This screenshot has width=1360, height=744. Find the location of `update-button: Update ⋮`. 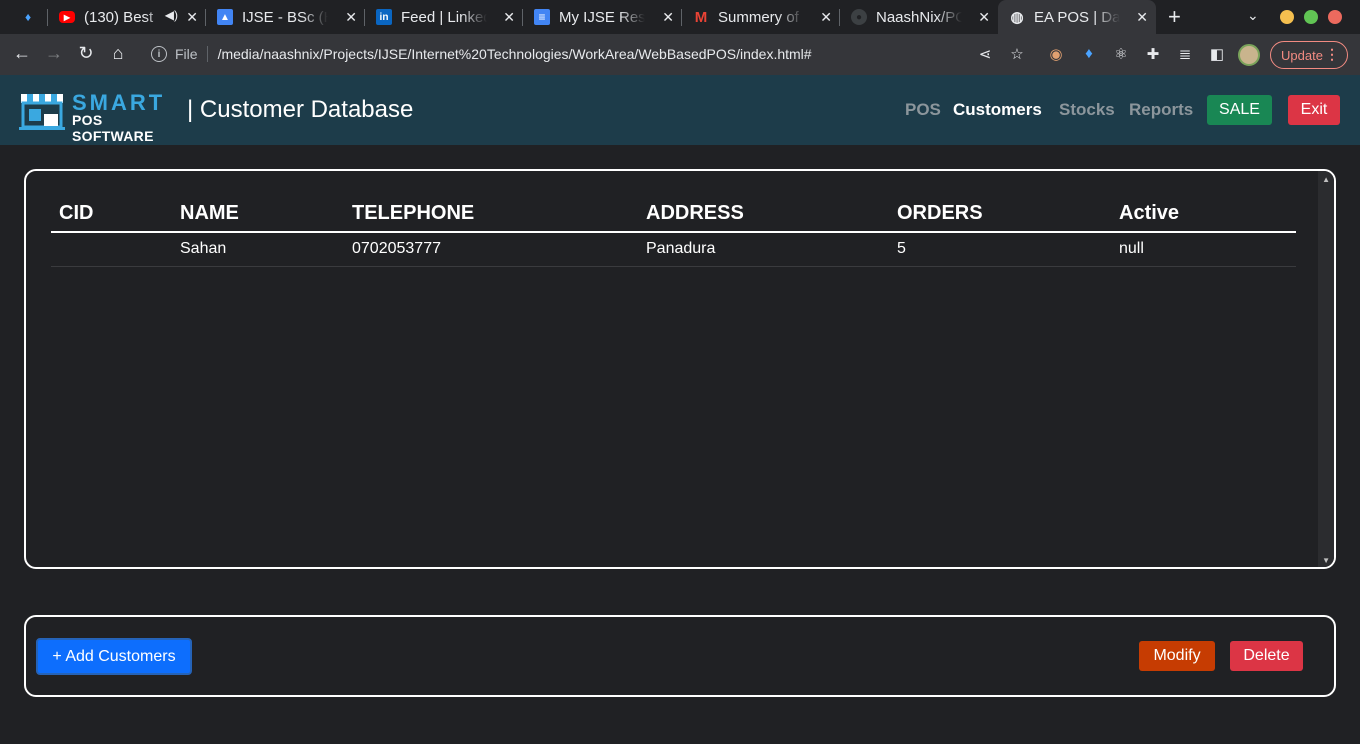

update-button: Update ⋮ is located at coordinates (1309, 55).